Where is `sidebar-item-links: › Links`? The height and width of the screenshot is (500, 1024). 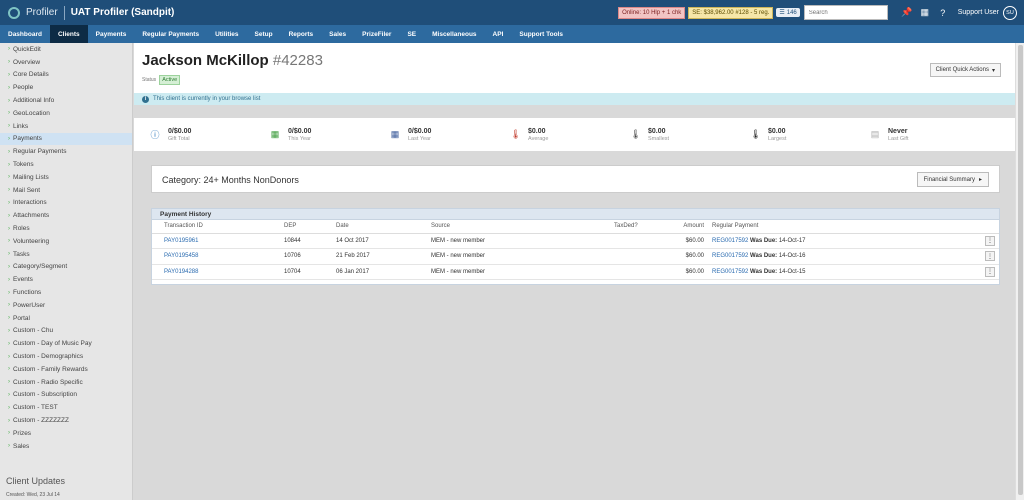
sidebar-item-links: › Links is located at coordinates (66, 126).